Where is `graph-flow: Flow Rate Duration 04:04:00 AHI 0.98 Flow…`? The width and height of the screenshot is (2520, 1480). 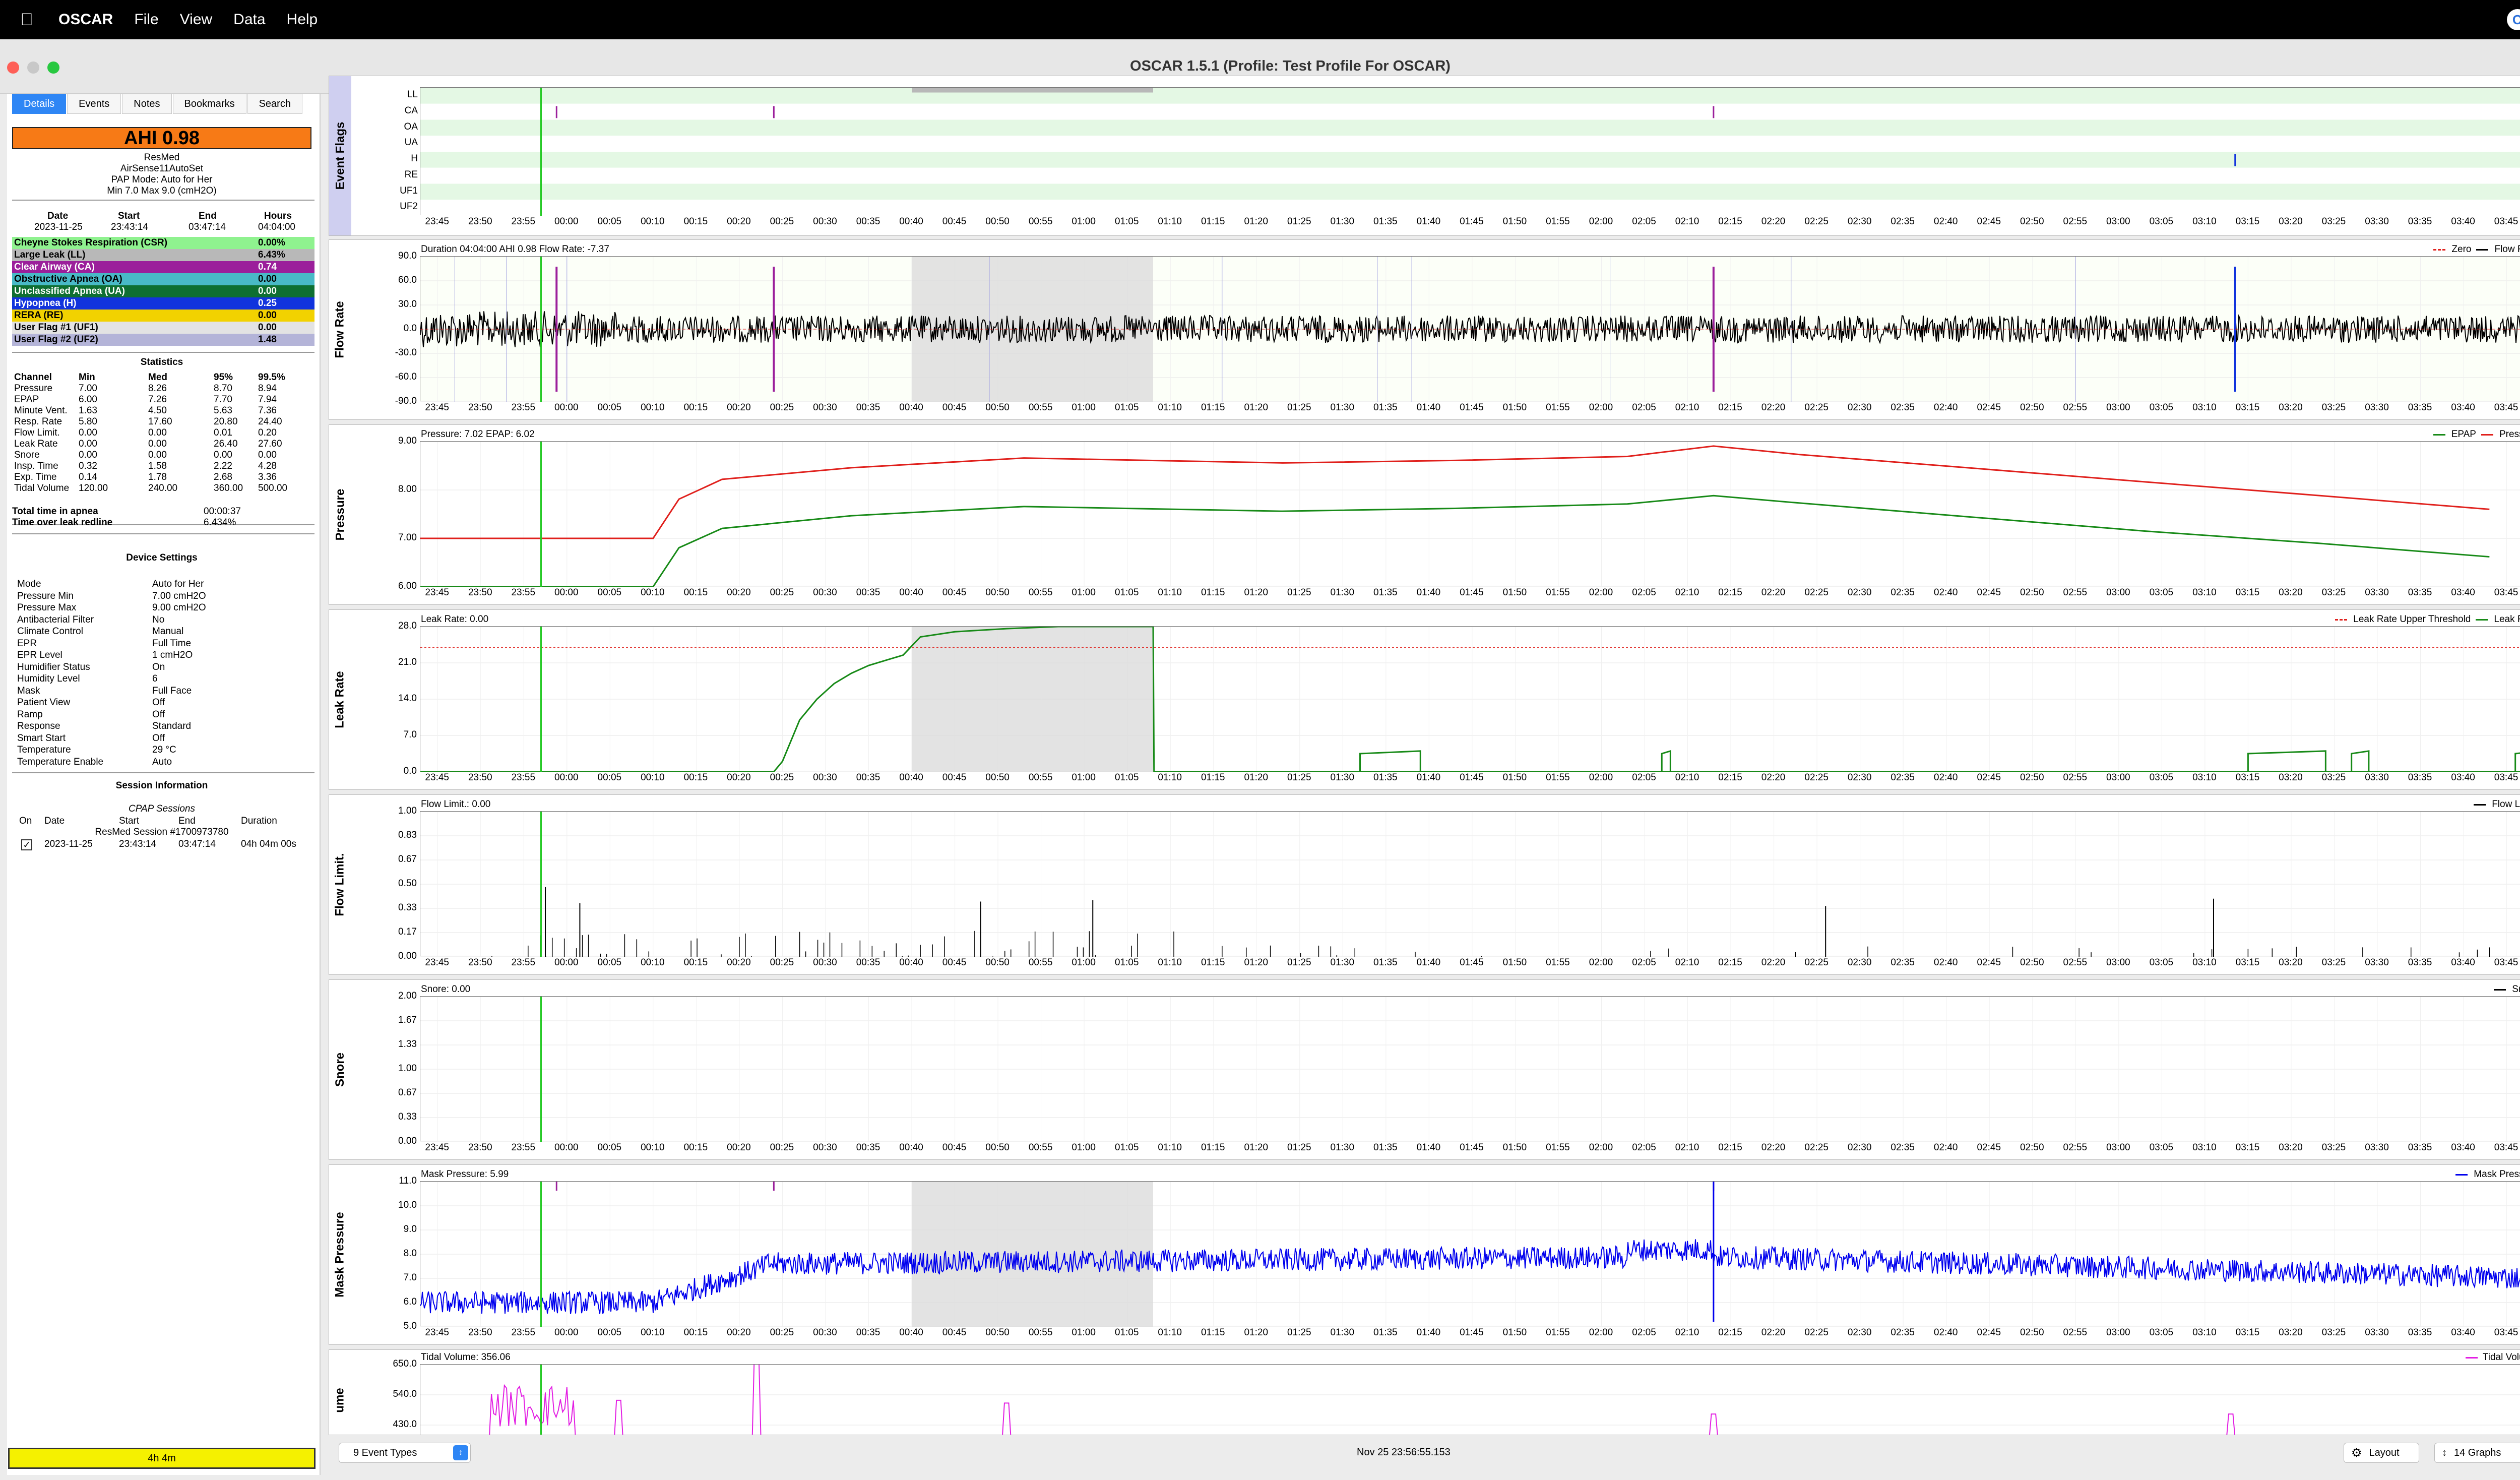
graph-flow: Flow Rate Duration 04:04:00 AHI 0.98 Flow… is located at coordinates (1425, 329).